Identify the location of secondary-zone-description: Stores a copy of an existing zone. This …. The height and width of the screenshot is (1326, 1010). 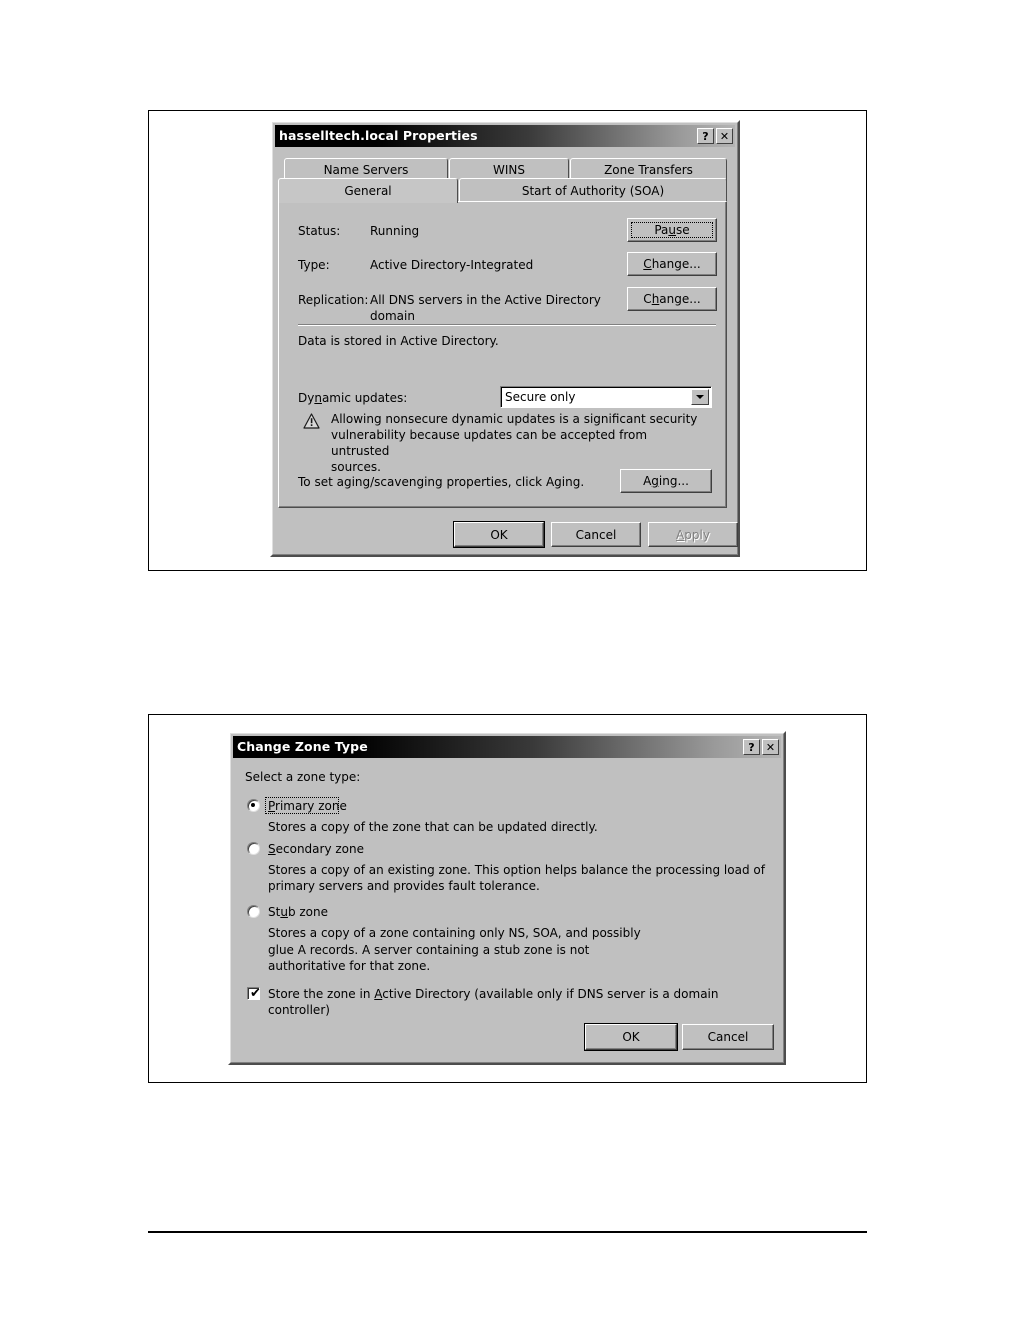
(516, 878).